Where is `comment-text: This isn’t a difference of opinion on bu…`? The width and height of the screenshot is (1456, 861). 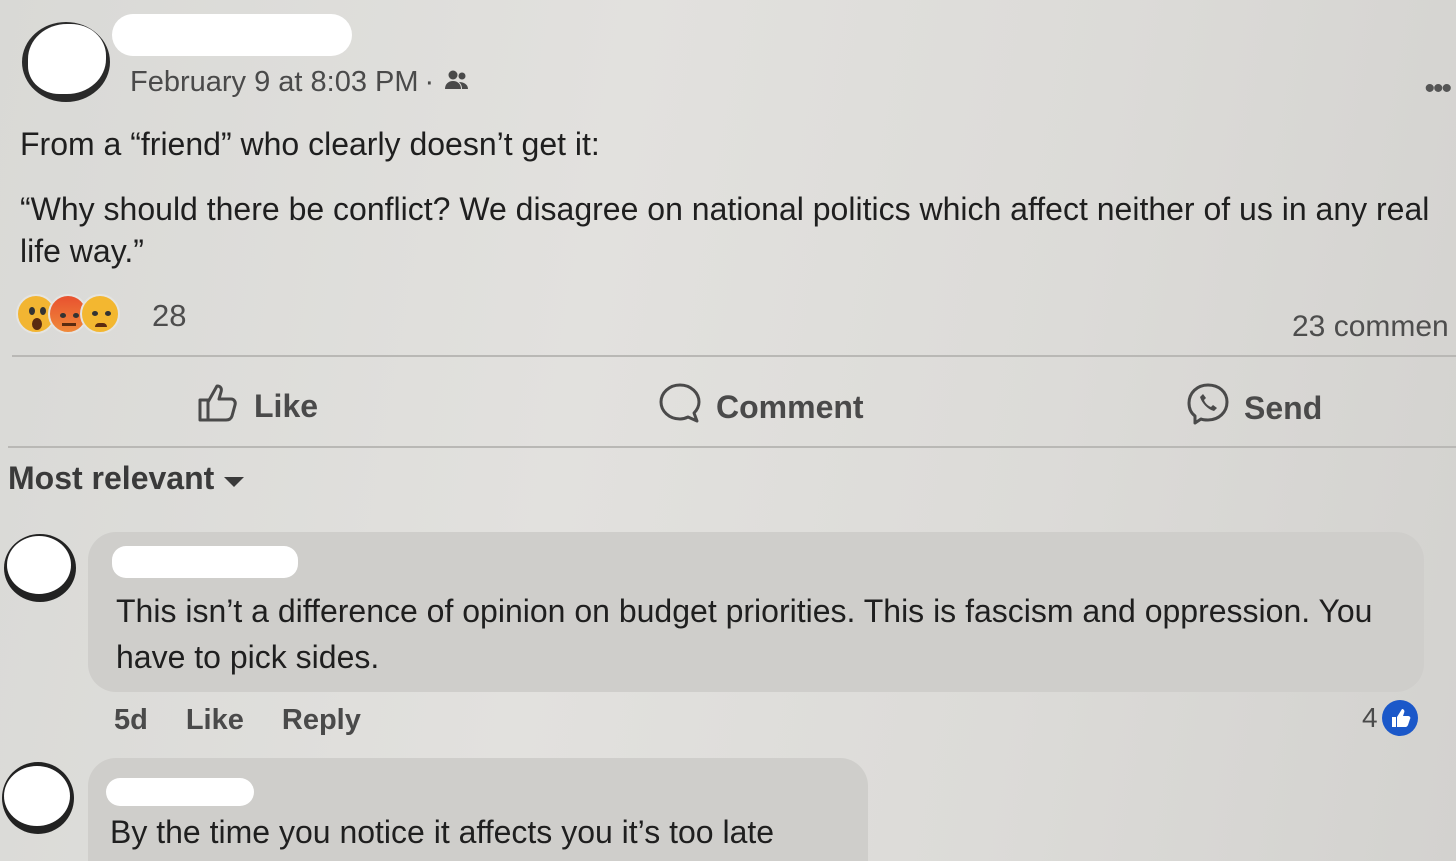
comment-text: This isn’t a difference of opinion on bu… is located at coordinates (744, 634).